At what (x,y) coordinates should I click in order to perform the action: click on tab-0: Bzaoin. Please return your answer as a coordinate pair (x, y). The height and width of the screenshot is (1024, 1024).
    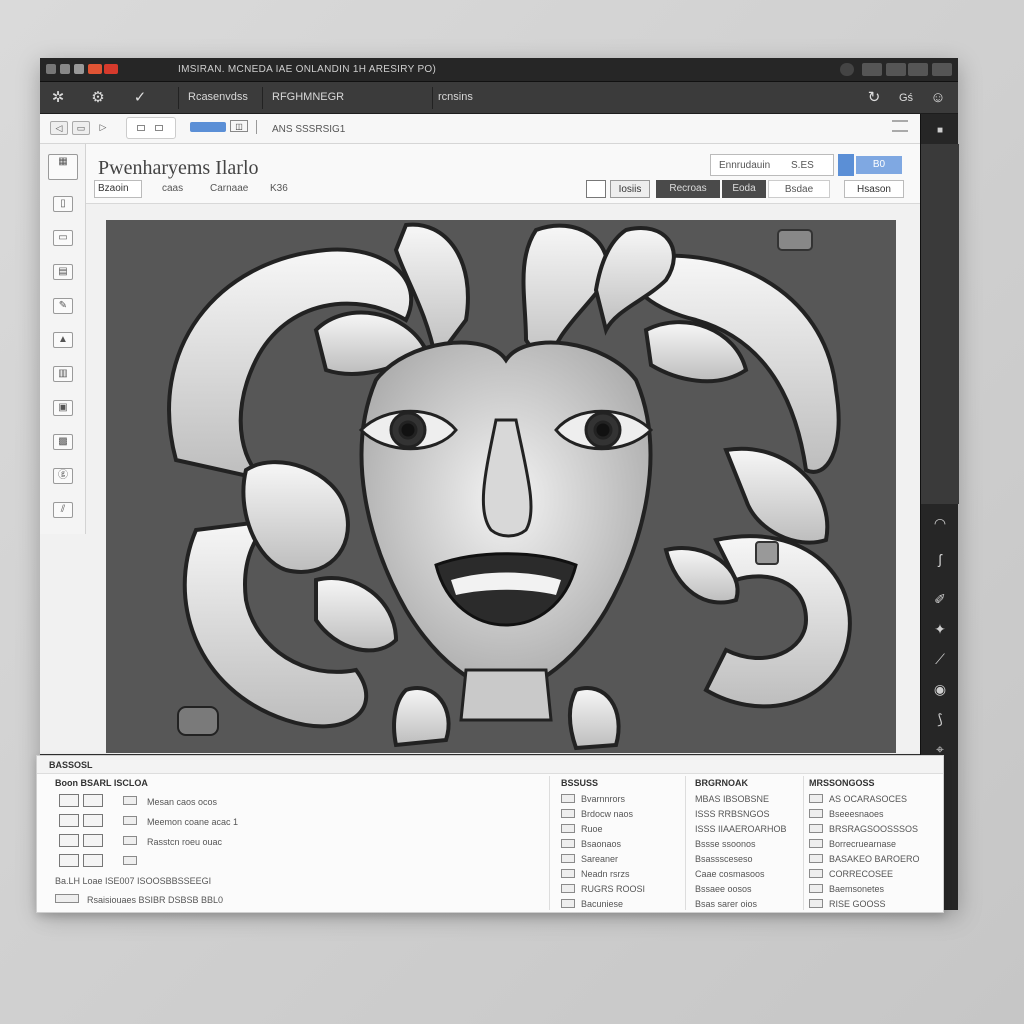
    Looking at the image, I should click on (113, 188).